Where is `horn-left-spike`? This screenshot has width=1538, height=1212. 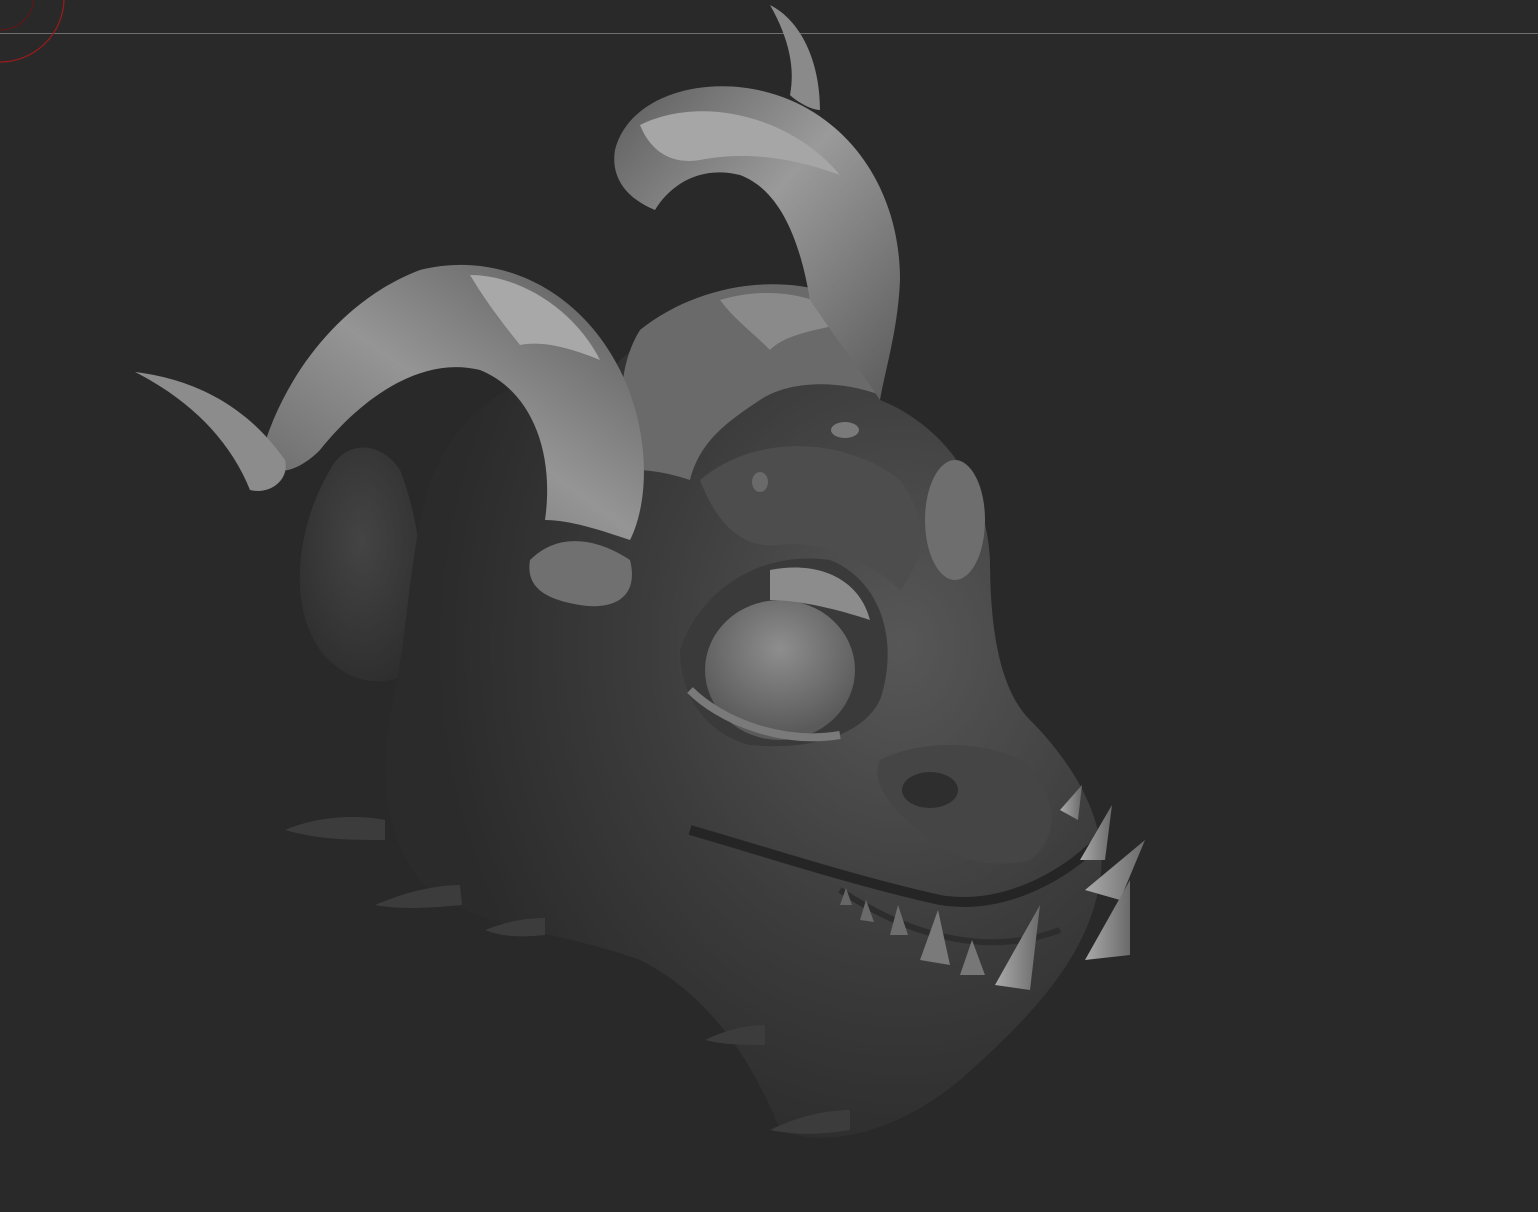
horn-left-spike is located at coordinates (210, 431).